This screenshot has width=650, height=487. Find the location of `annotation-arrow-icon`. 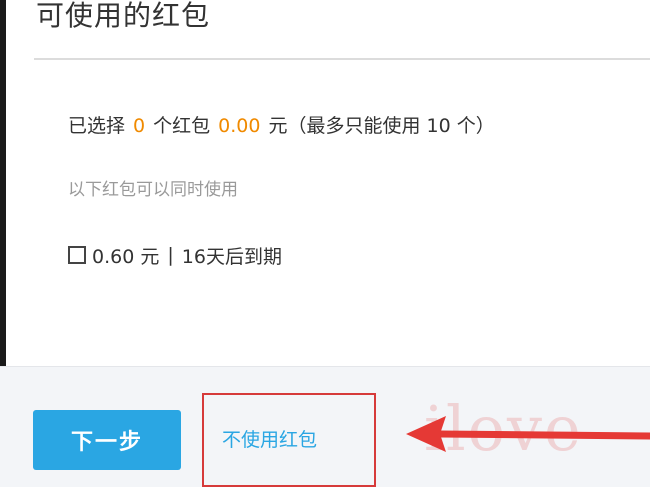

annotation-arrow-icon is located at coordinates (528, 434).